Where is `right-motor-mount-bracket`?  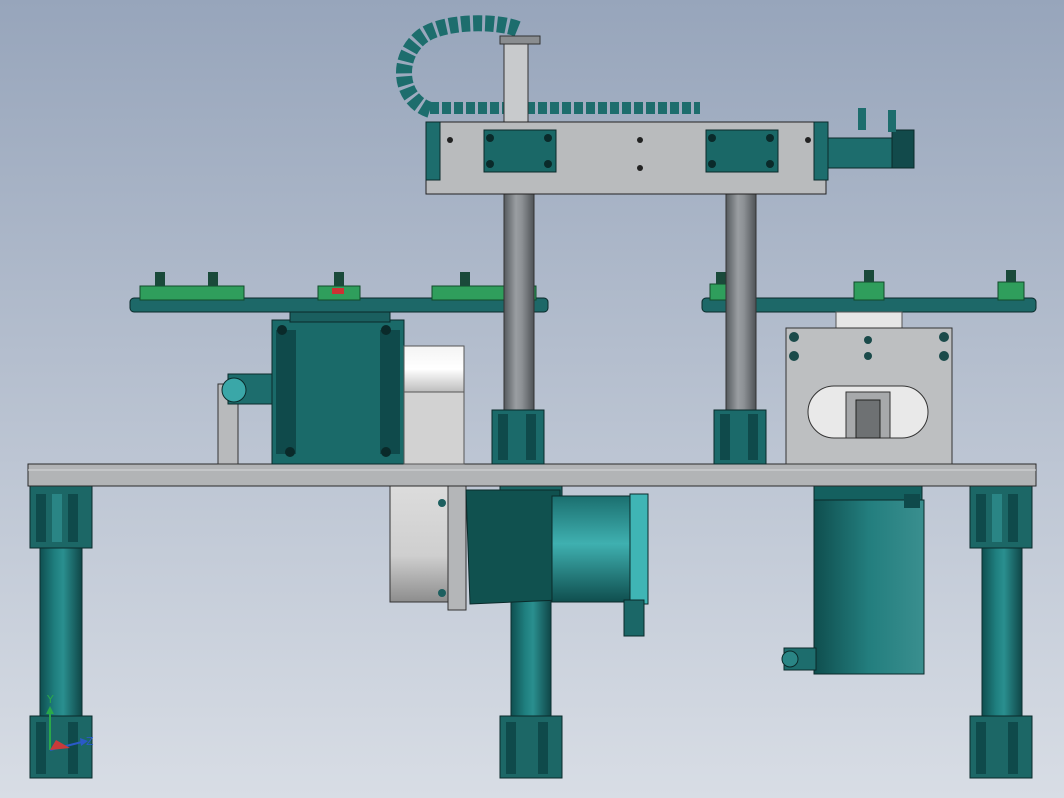
right-motor-mount-bracket is located at coordinates (869, 388).